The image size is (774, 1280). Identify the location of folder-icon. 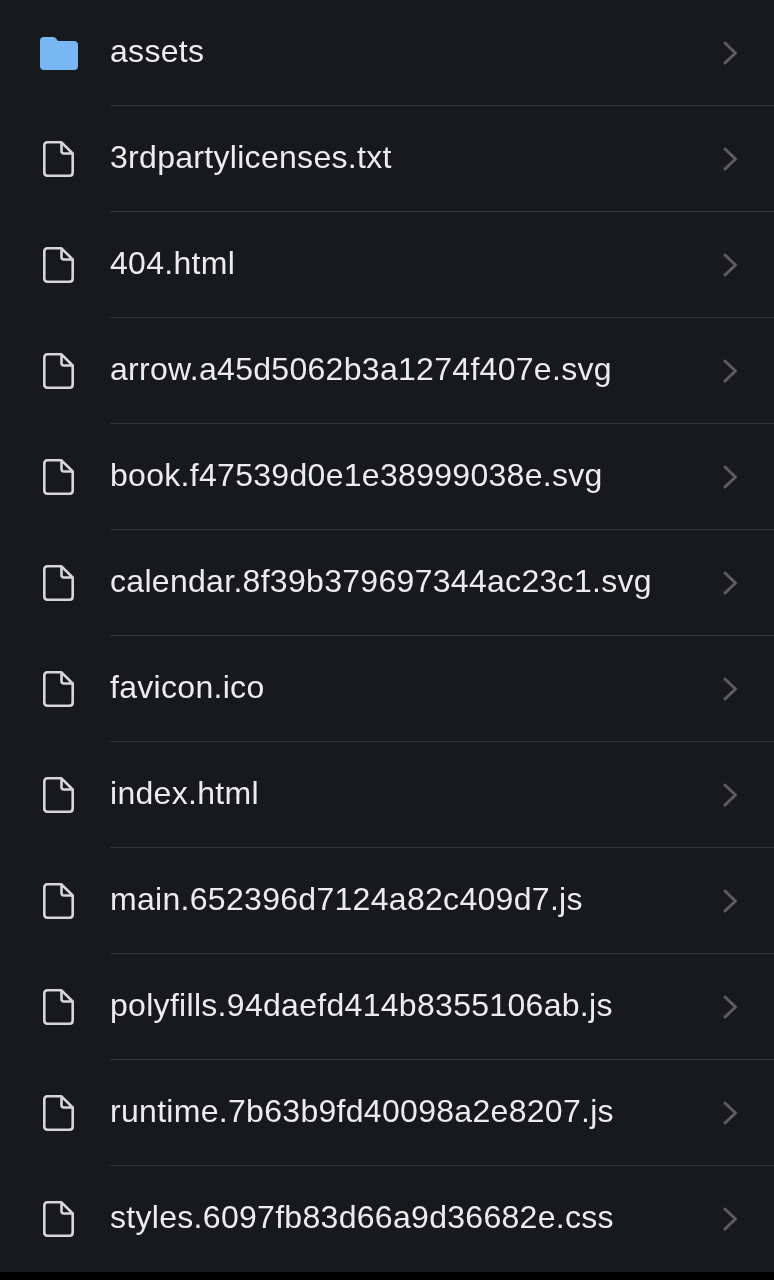
(58, 53).